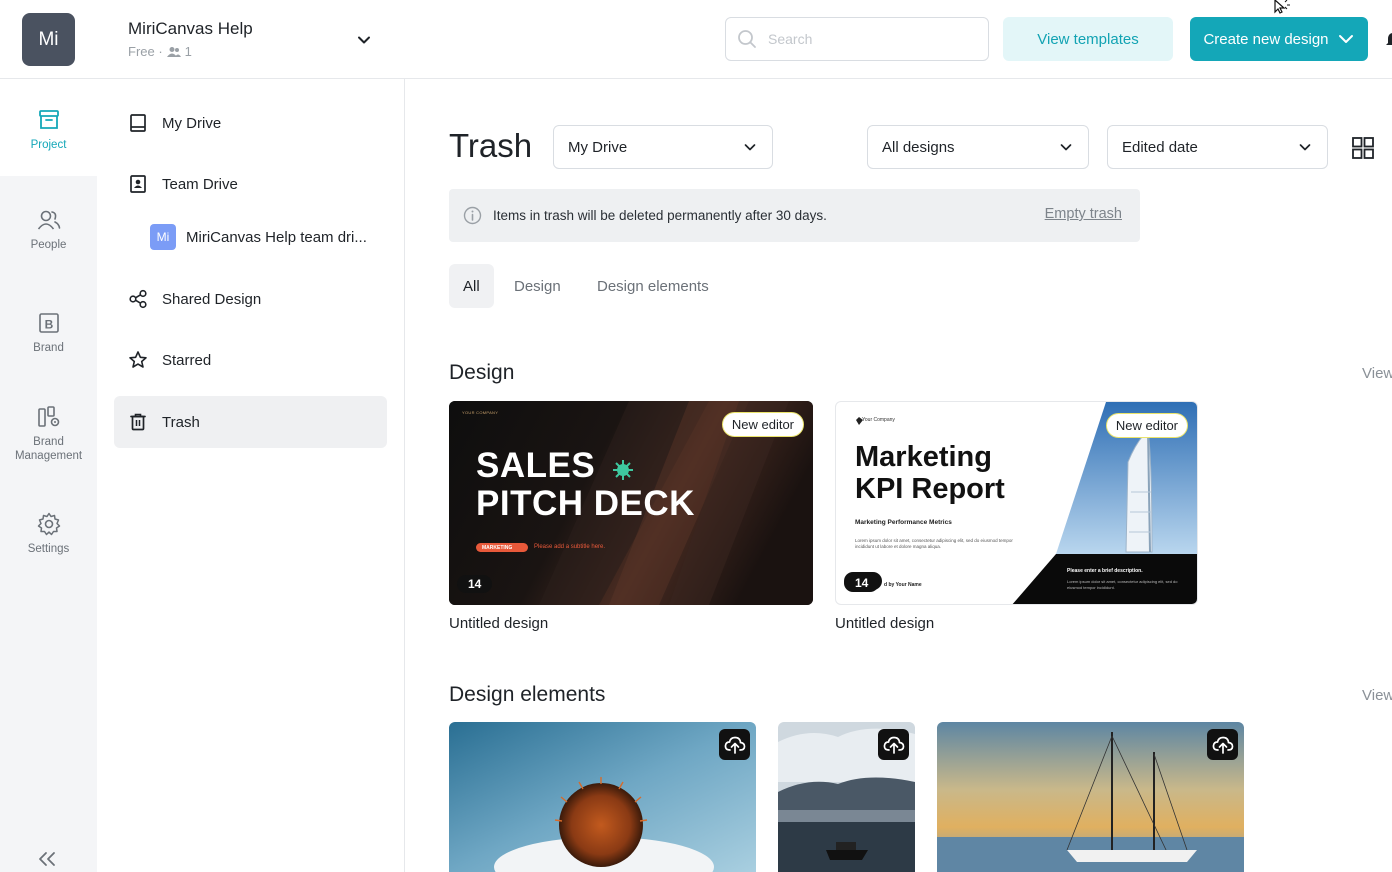  I want to click on thumb-company: YOUR COMPANY, so click(480, 412).